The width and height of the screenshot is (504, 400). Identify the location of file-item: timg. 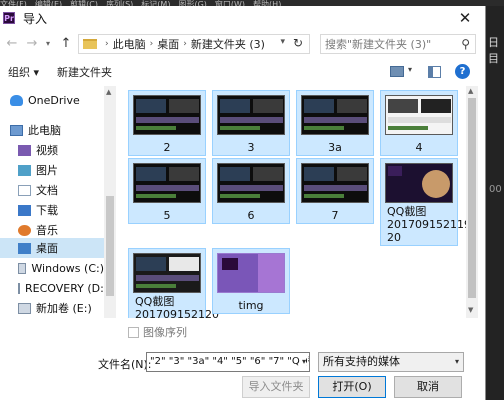
(251, 281).